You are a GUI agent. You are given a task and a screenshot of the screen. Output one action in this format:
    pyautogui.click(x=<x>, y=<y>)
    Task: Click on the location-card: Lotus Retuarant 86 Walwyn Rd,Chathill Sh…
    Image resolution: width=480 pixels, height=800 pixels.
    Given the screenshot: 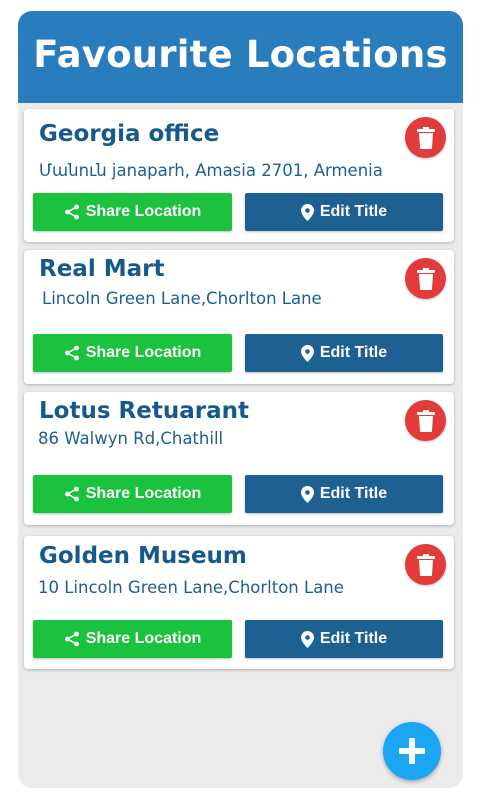 What is the action you would take?
    pyautogui.click(x=239, y=458)
    